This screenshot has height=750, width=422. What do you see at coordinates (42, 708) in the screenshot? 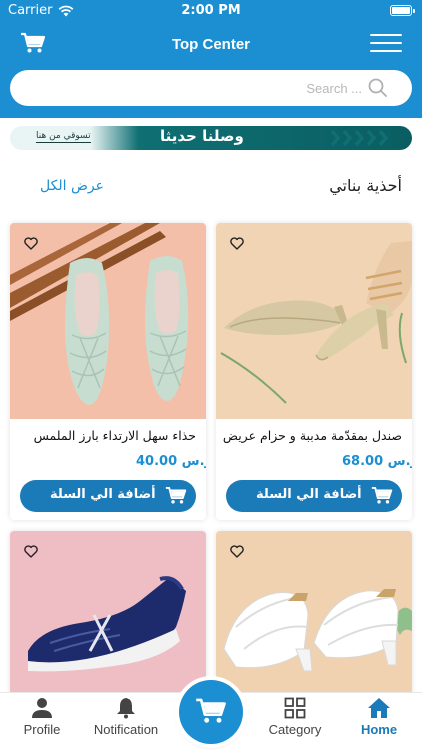
I see `profile-icon` at bounding box center [42, 708].